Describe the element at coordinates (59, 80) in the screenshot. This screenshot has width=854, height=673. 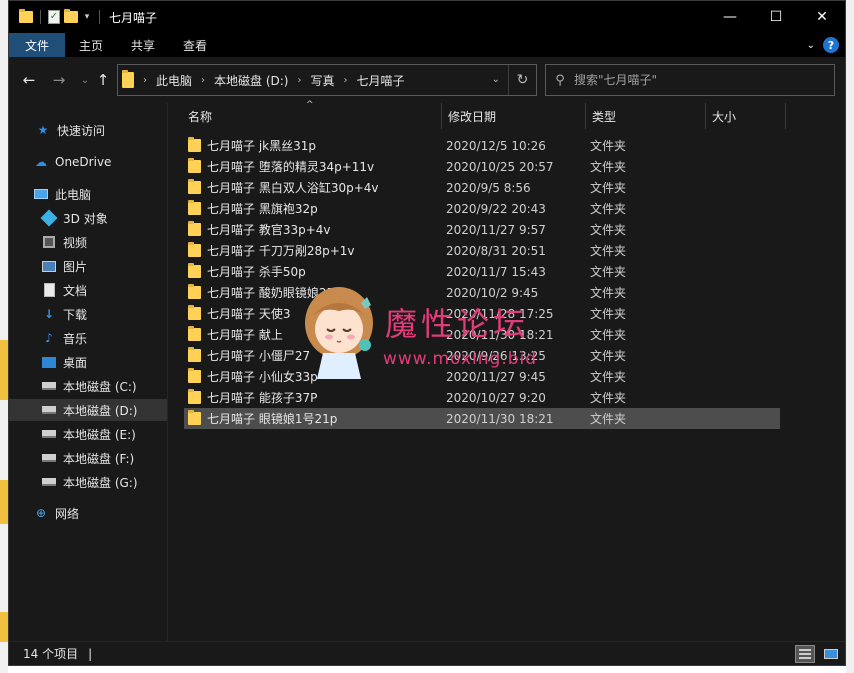
I see `forward-button: →` at that location.